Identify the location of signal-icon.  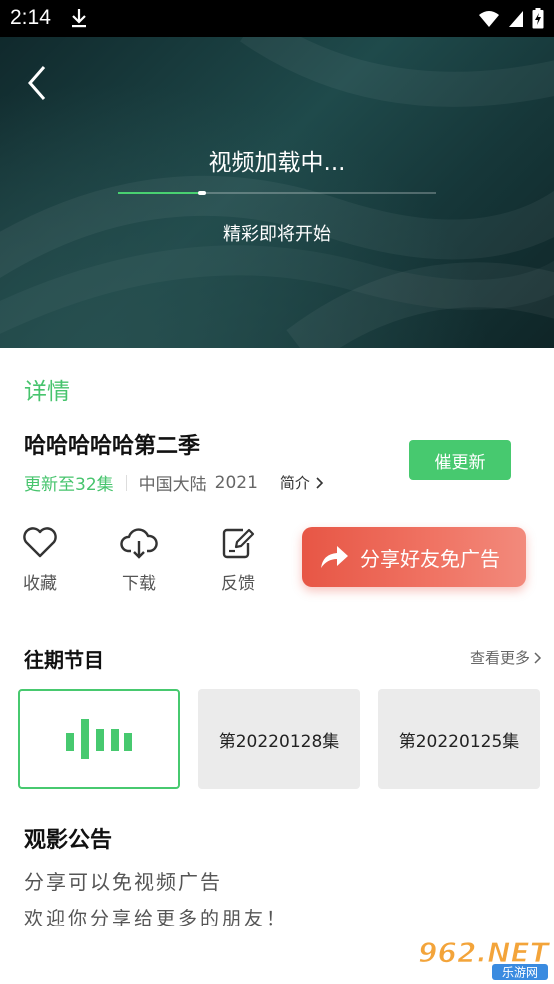
(516, 21).